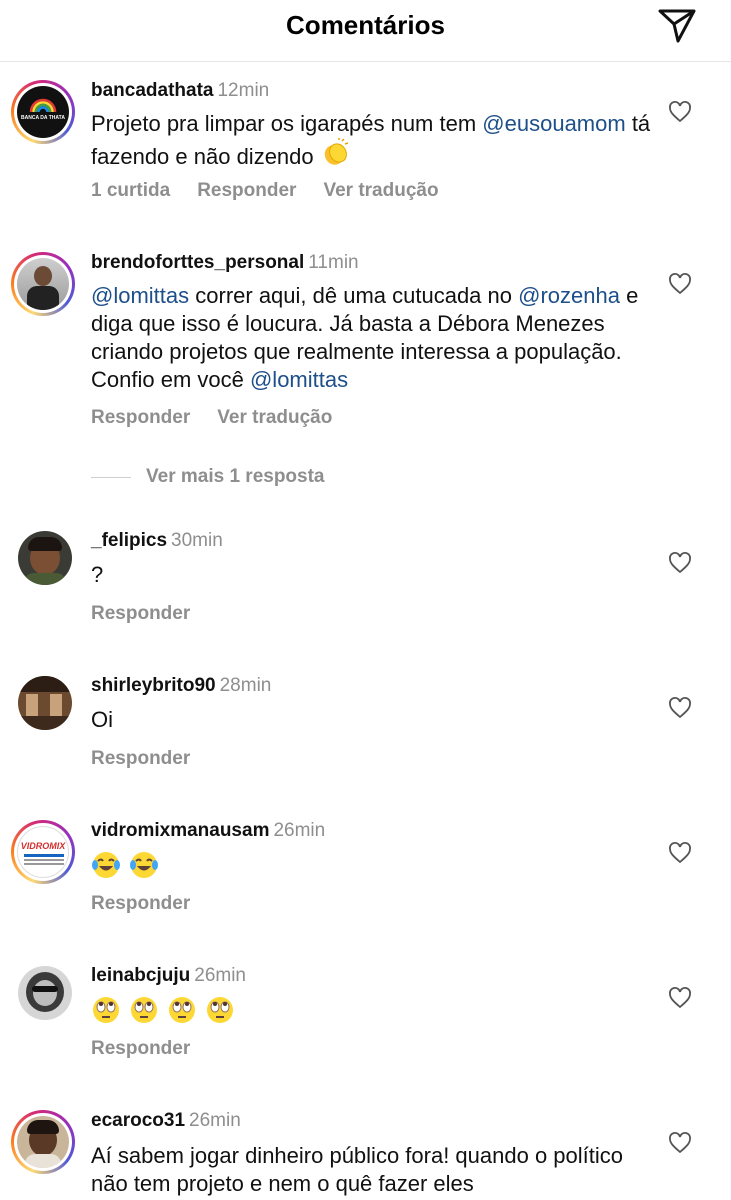 This screenshot has height=1200, width=731. I want to click on avatar-story-ring: BANCA DA THATA, so click(43, 112).